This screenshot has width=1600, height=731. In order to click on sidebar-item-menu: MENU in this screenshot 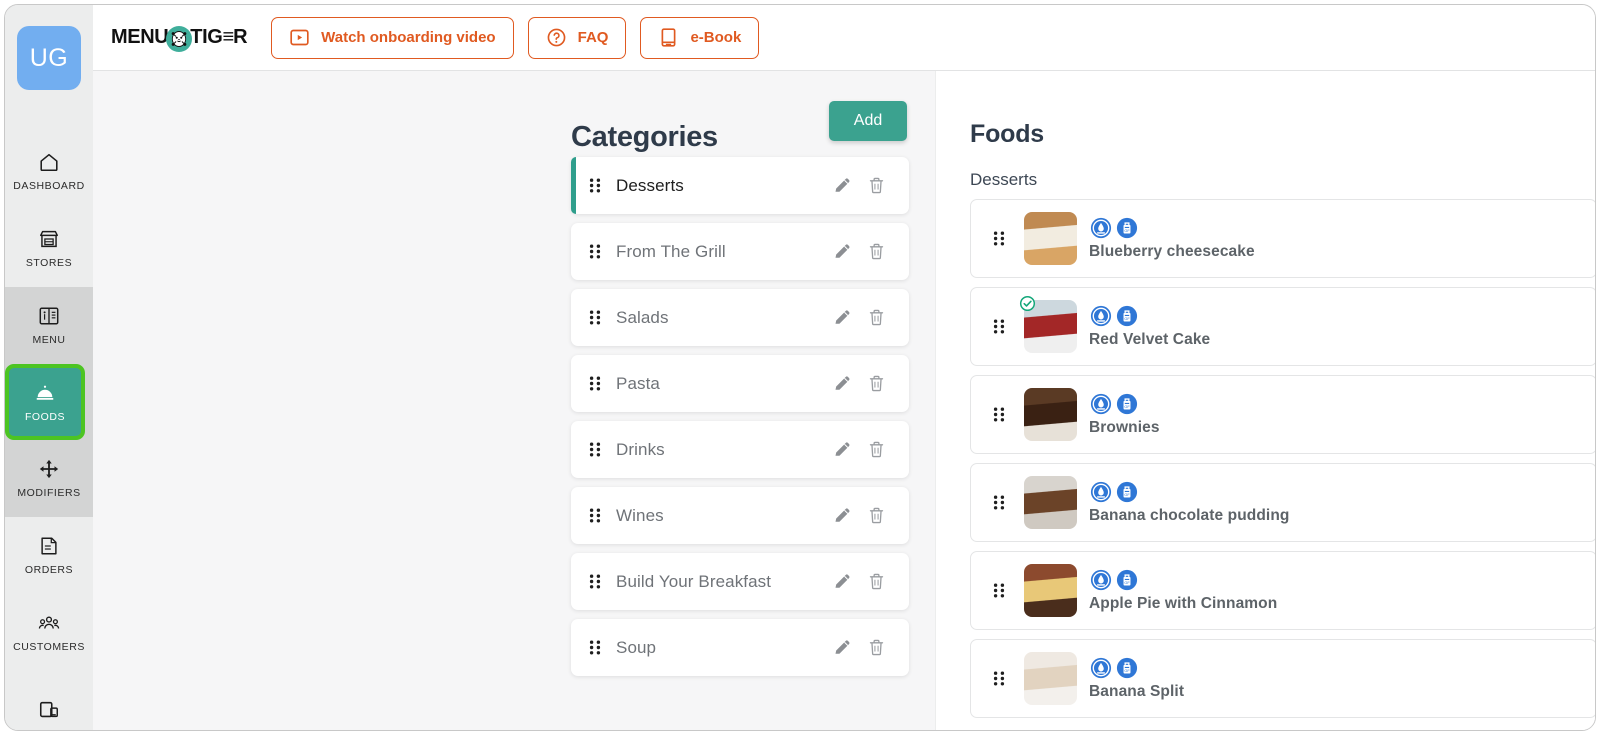, I will do `click(49, 325)`.